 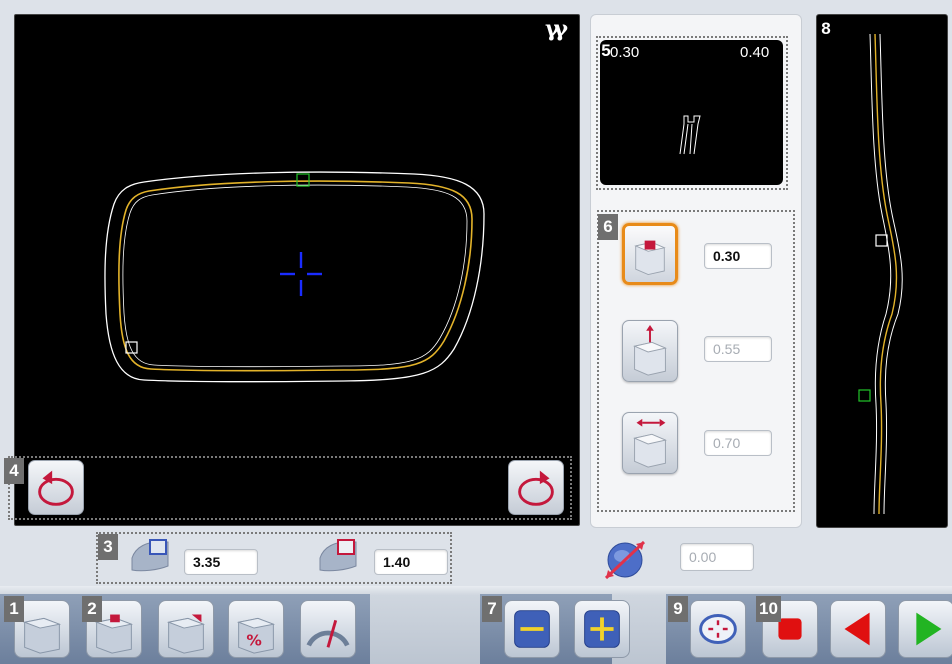 I want to click on bevel-height-icon, so click(x=650, y=350).